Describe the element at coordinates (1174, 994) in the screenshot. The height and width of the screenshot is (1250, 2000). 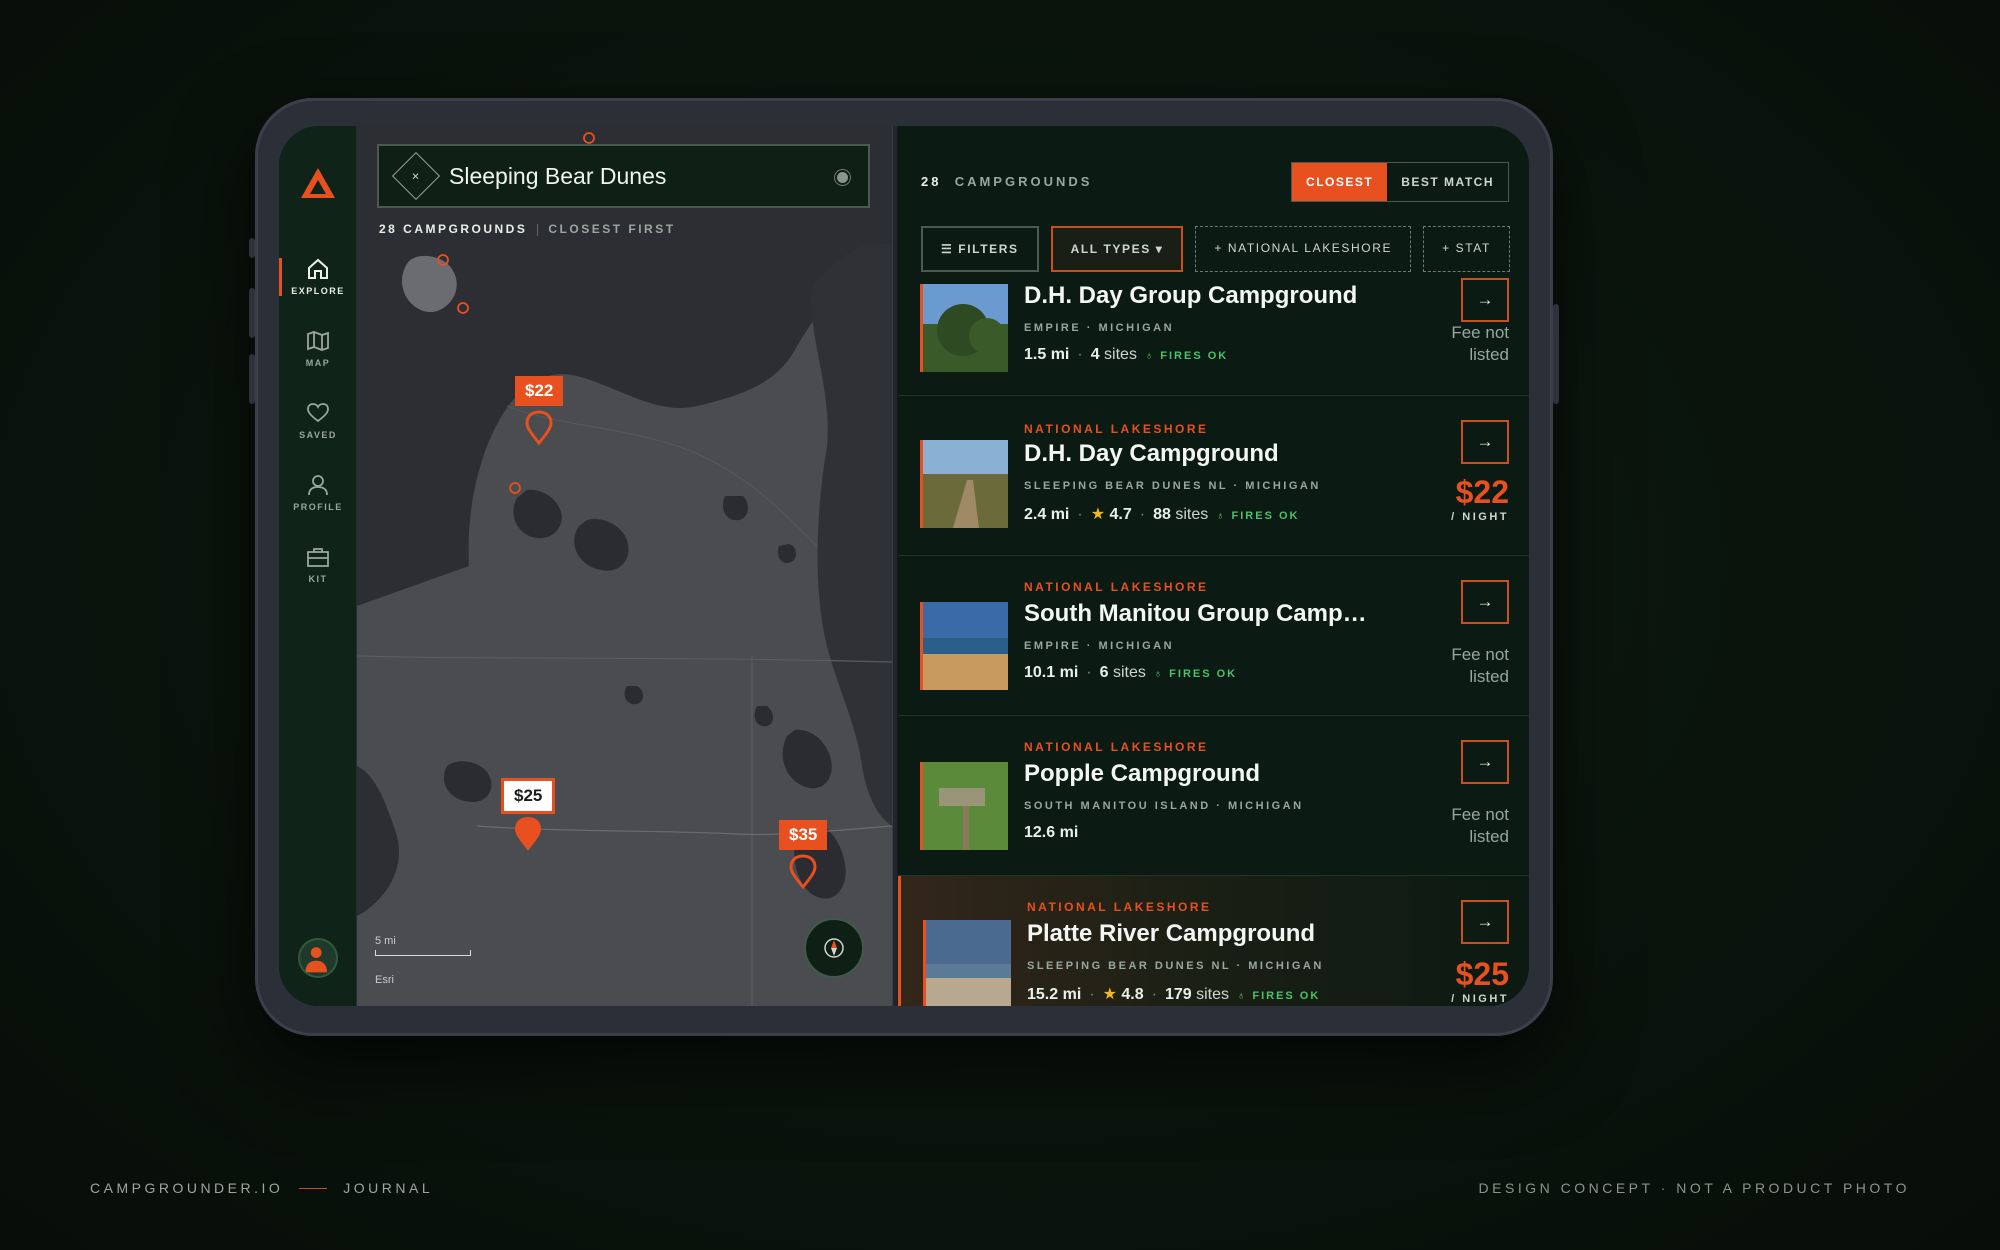
I see `campground-stats: 15.2 mi · ★ 4.8 · 179 sites ♁ FIRES OK` at that location.